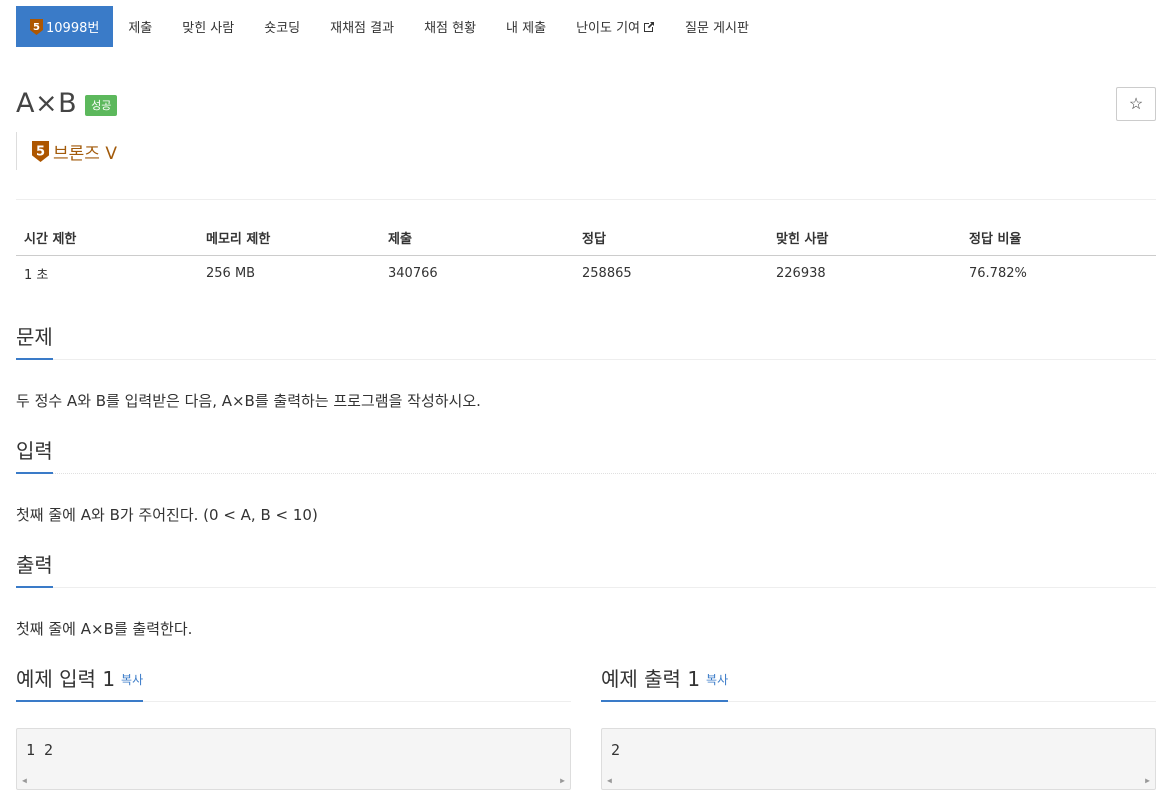  I want to click on output-headline: 출력, so click(586, 569).